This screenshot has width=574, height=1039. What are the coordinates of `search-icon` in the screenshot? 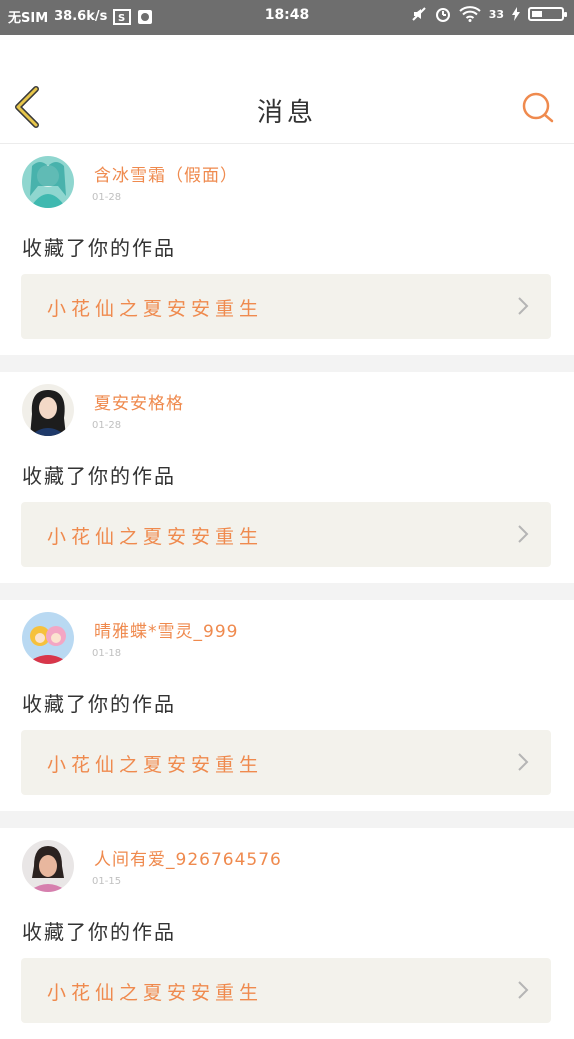 It's located at (538, 107).